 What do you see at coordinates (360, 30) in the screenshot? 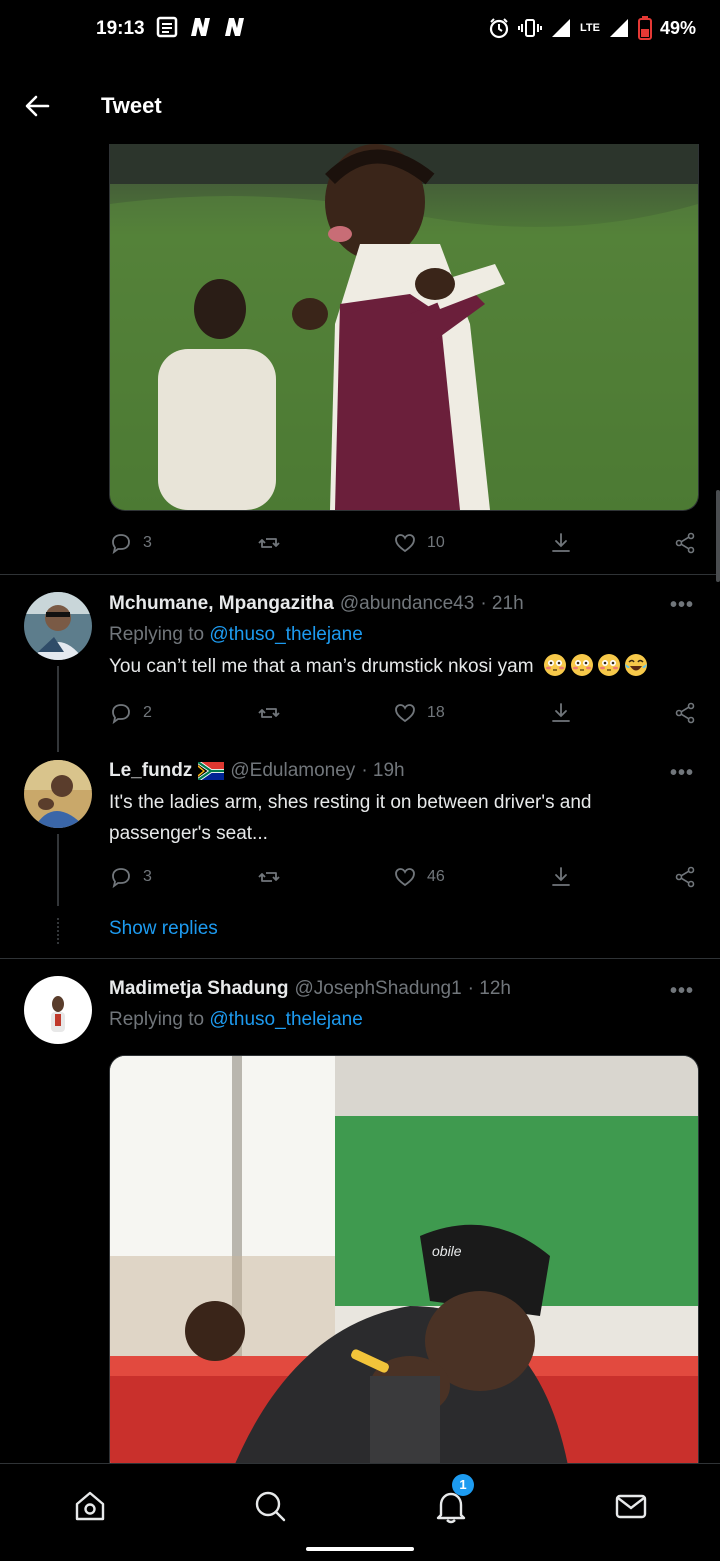
I see `status-bar: 19:13 LTE 49%` at bounding box center [360, 30].